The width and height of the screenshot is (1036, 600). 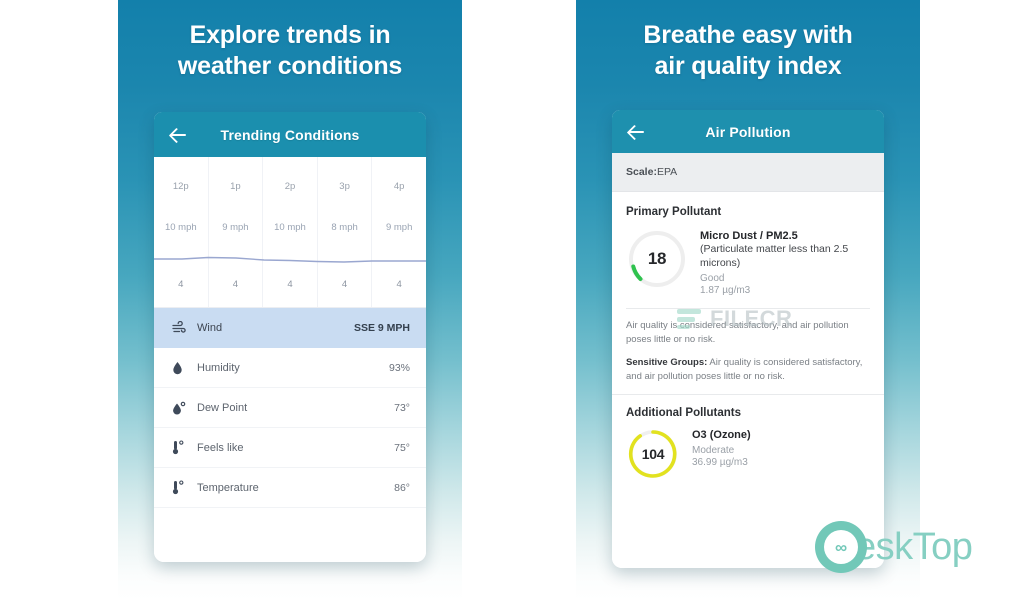 I want to click on air-appbar-title: Air Pollution, so click(x=748, y=131).